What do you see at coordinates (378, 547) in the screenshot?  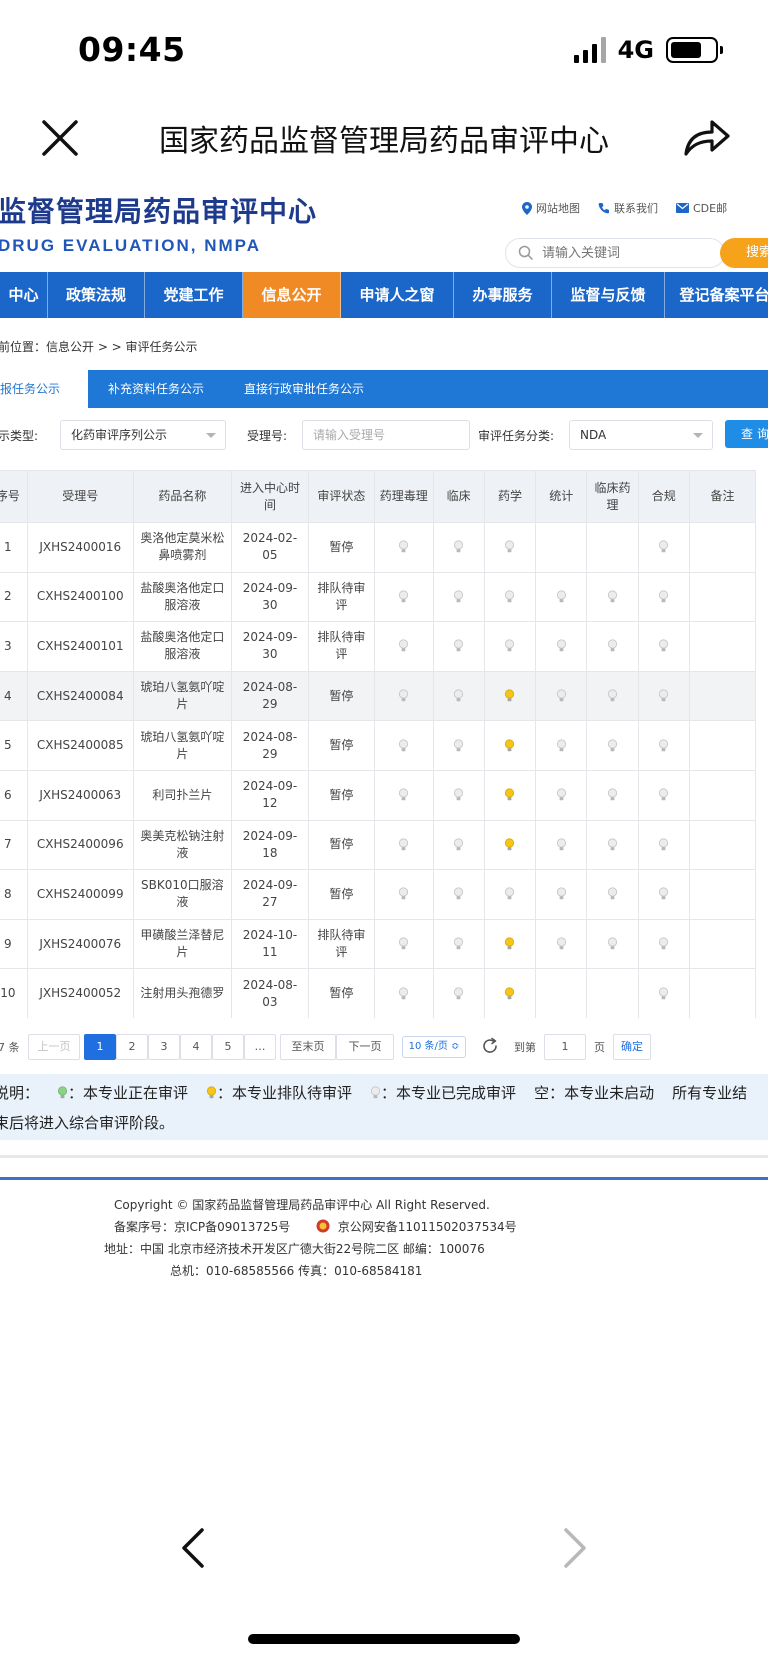 I see `table-row: 1 JXHS2400016 奥洛他定莫米松鼻喷雾剂 2024-02-05 暂停` at bounding box center [378, 547].